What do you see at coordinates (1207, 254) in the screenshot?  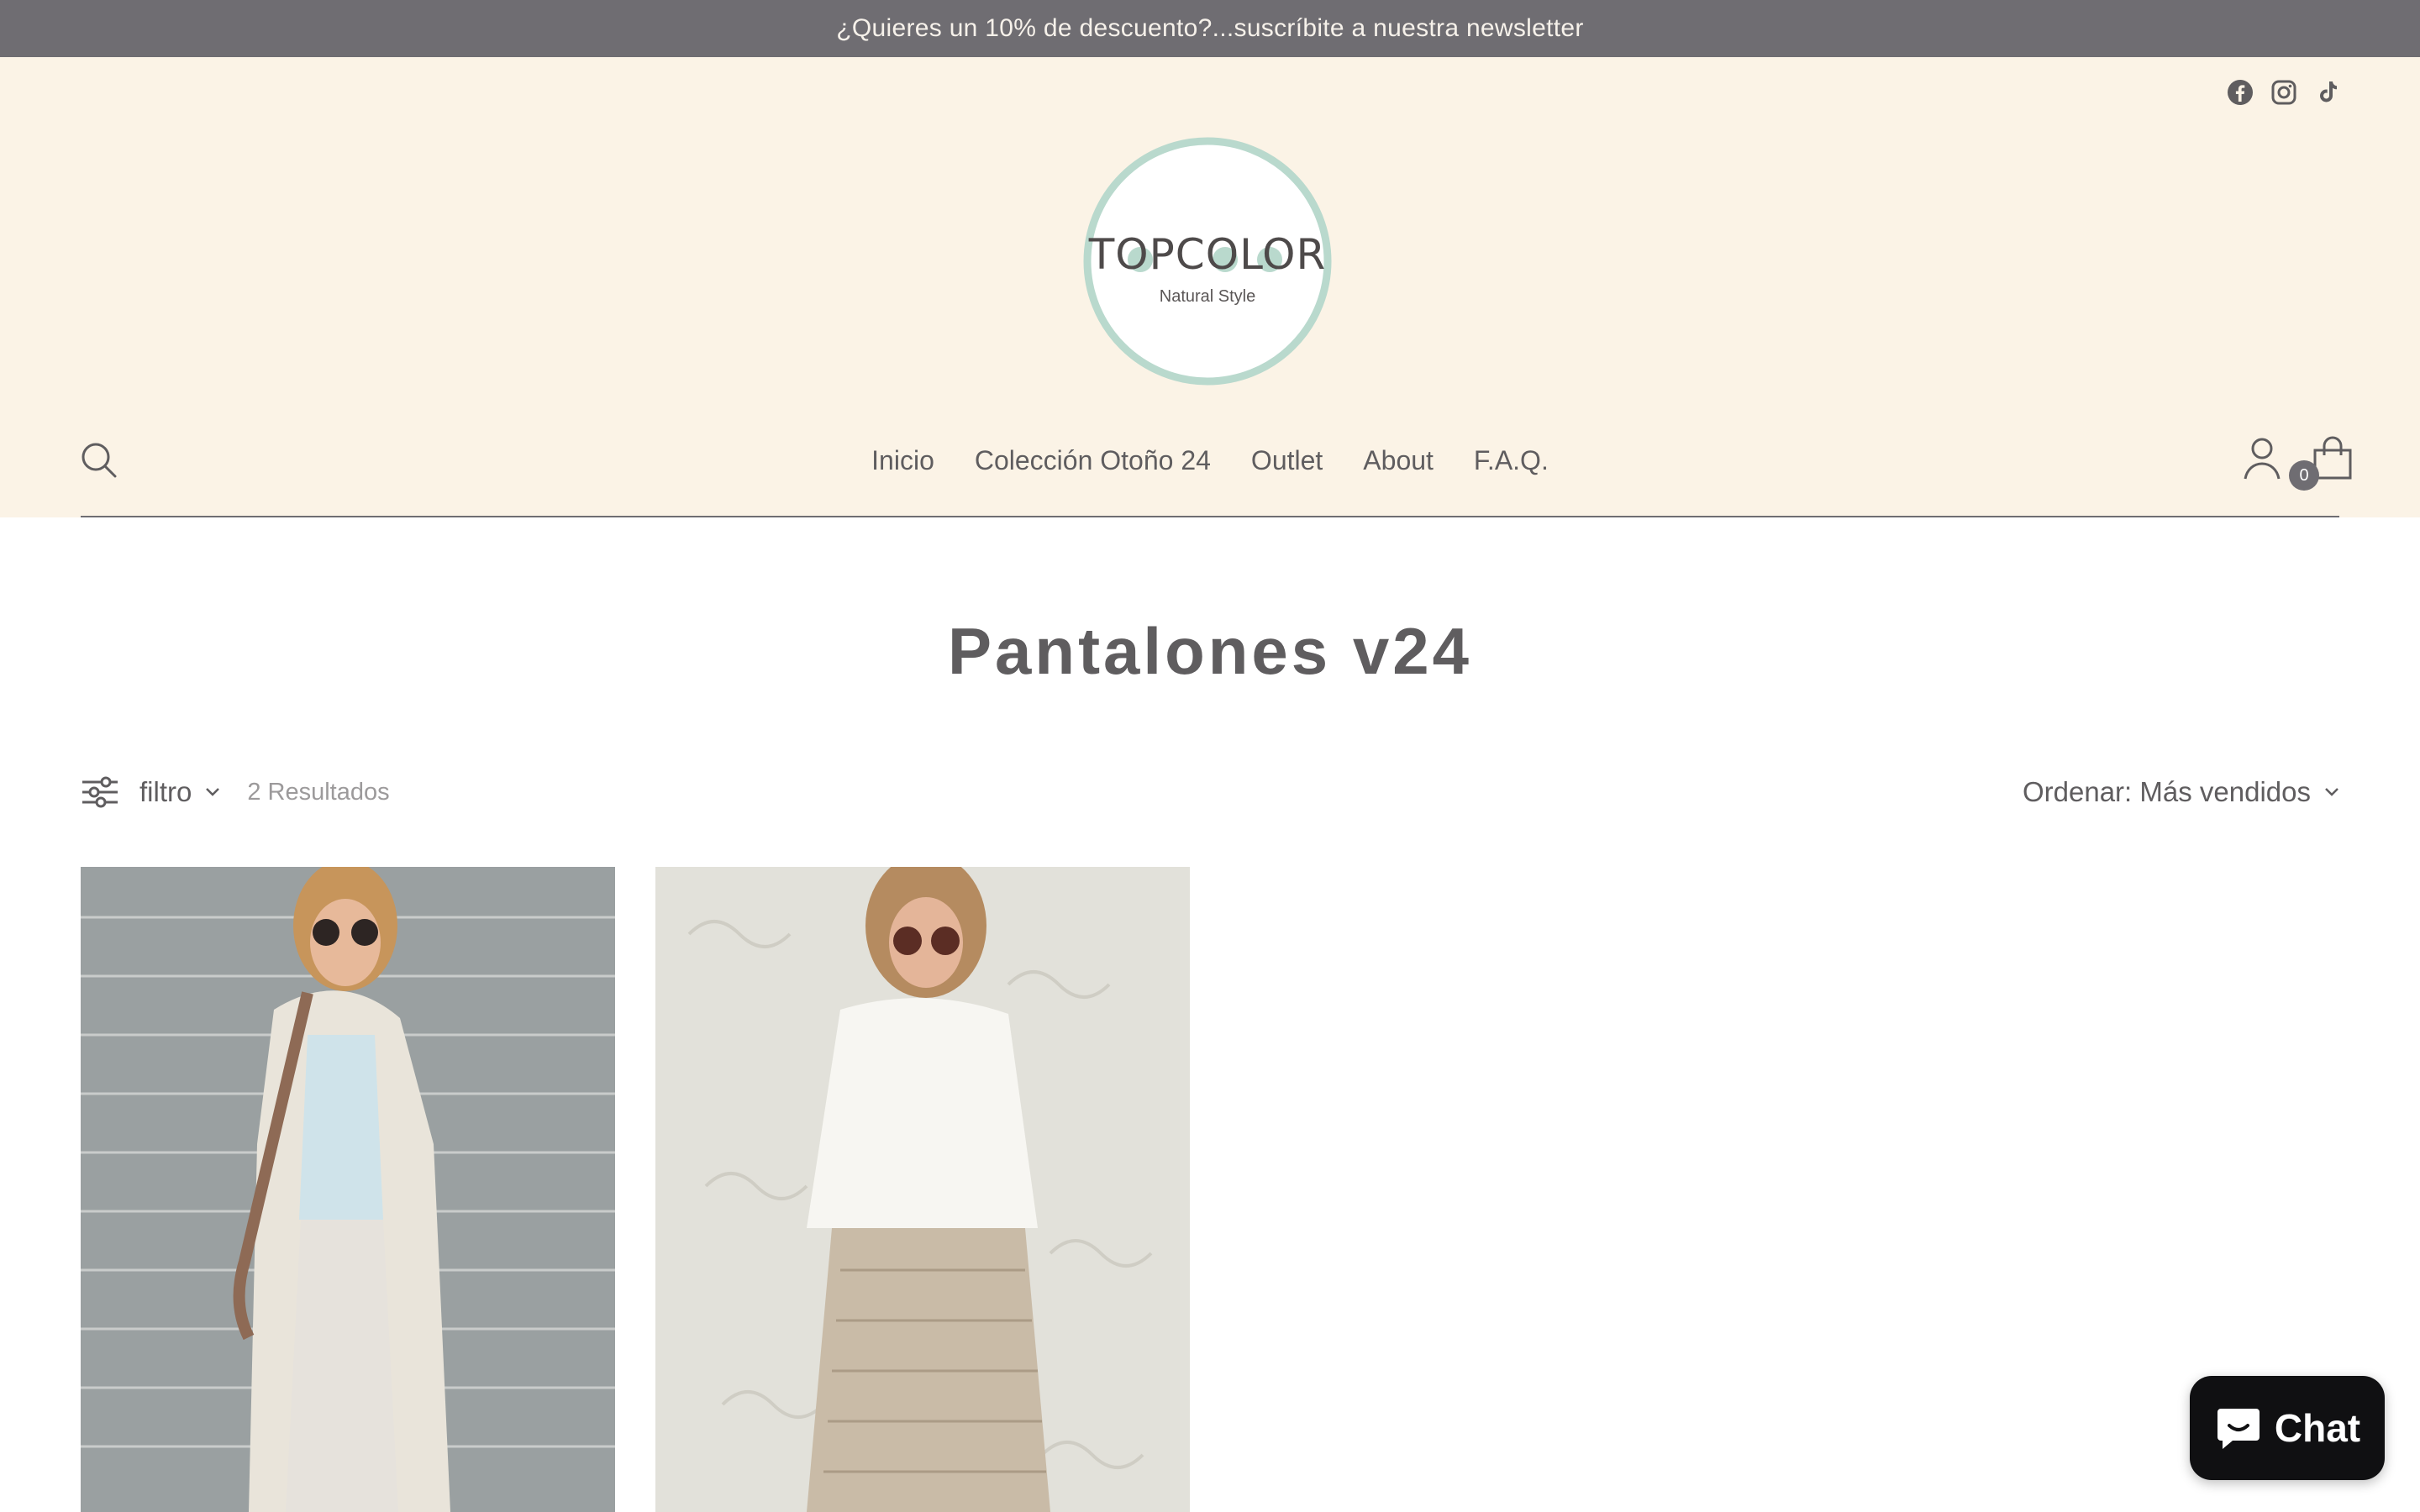 I see `logo-wordmark: TOPCOLOR` at bounding box center [1207, 254].